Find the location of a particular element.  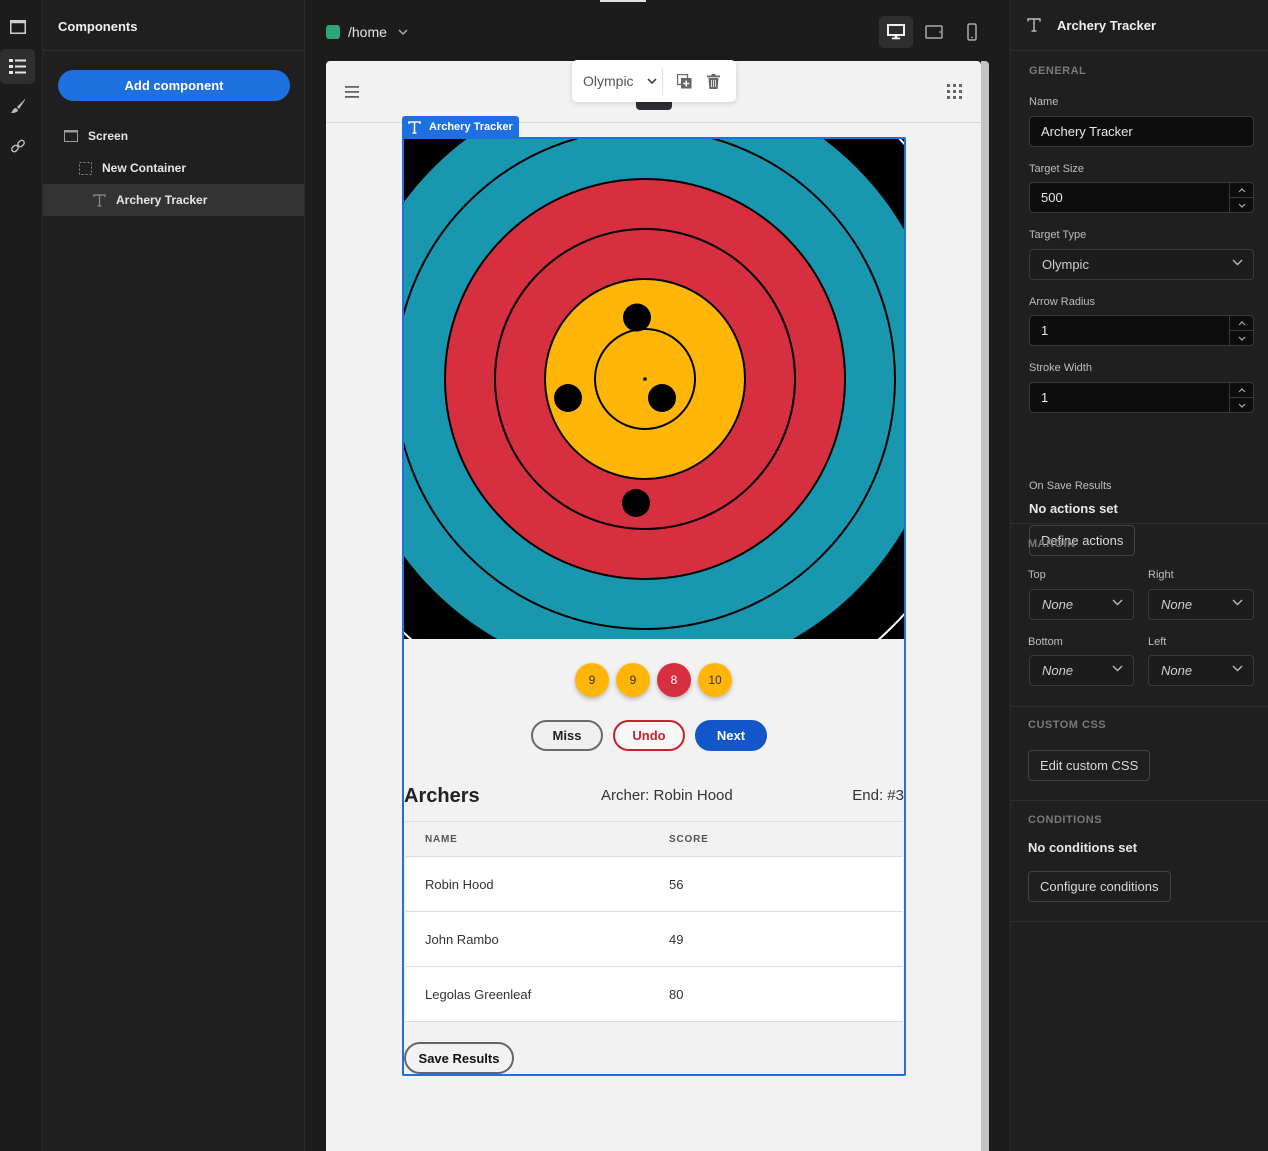

custom-css-section-title: CUSTOM CSS is located at coordinates (1067, 725).